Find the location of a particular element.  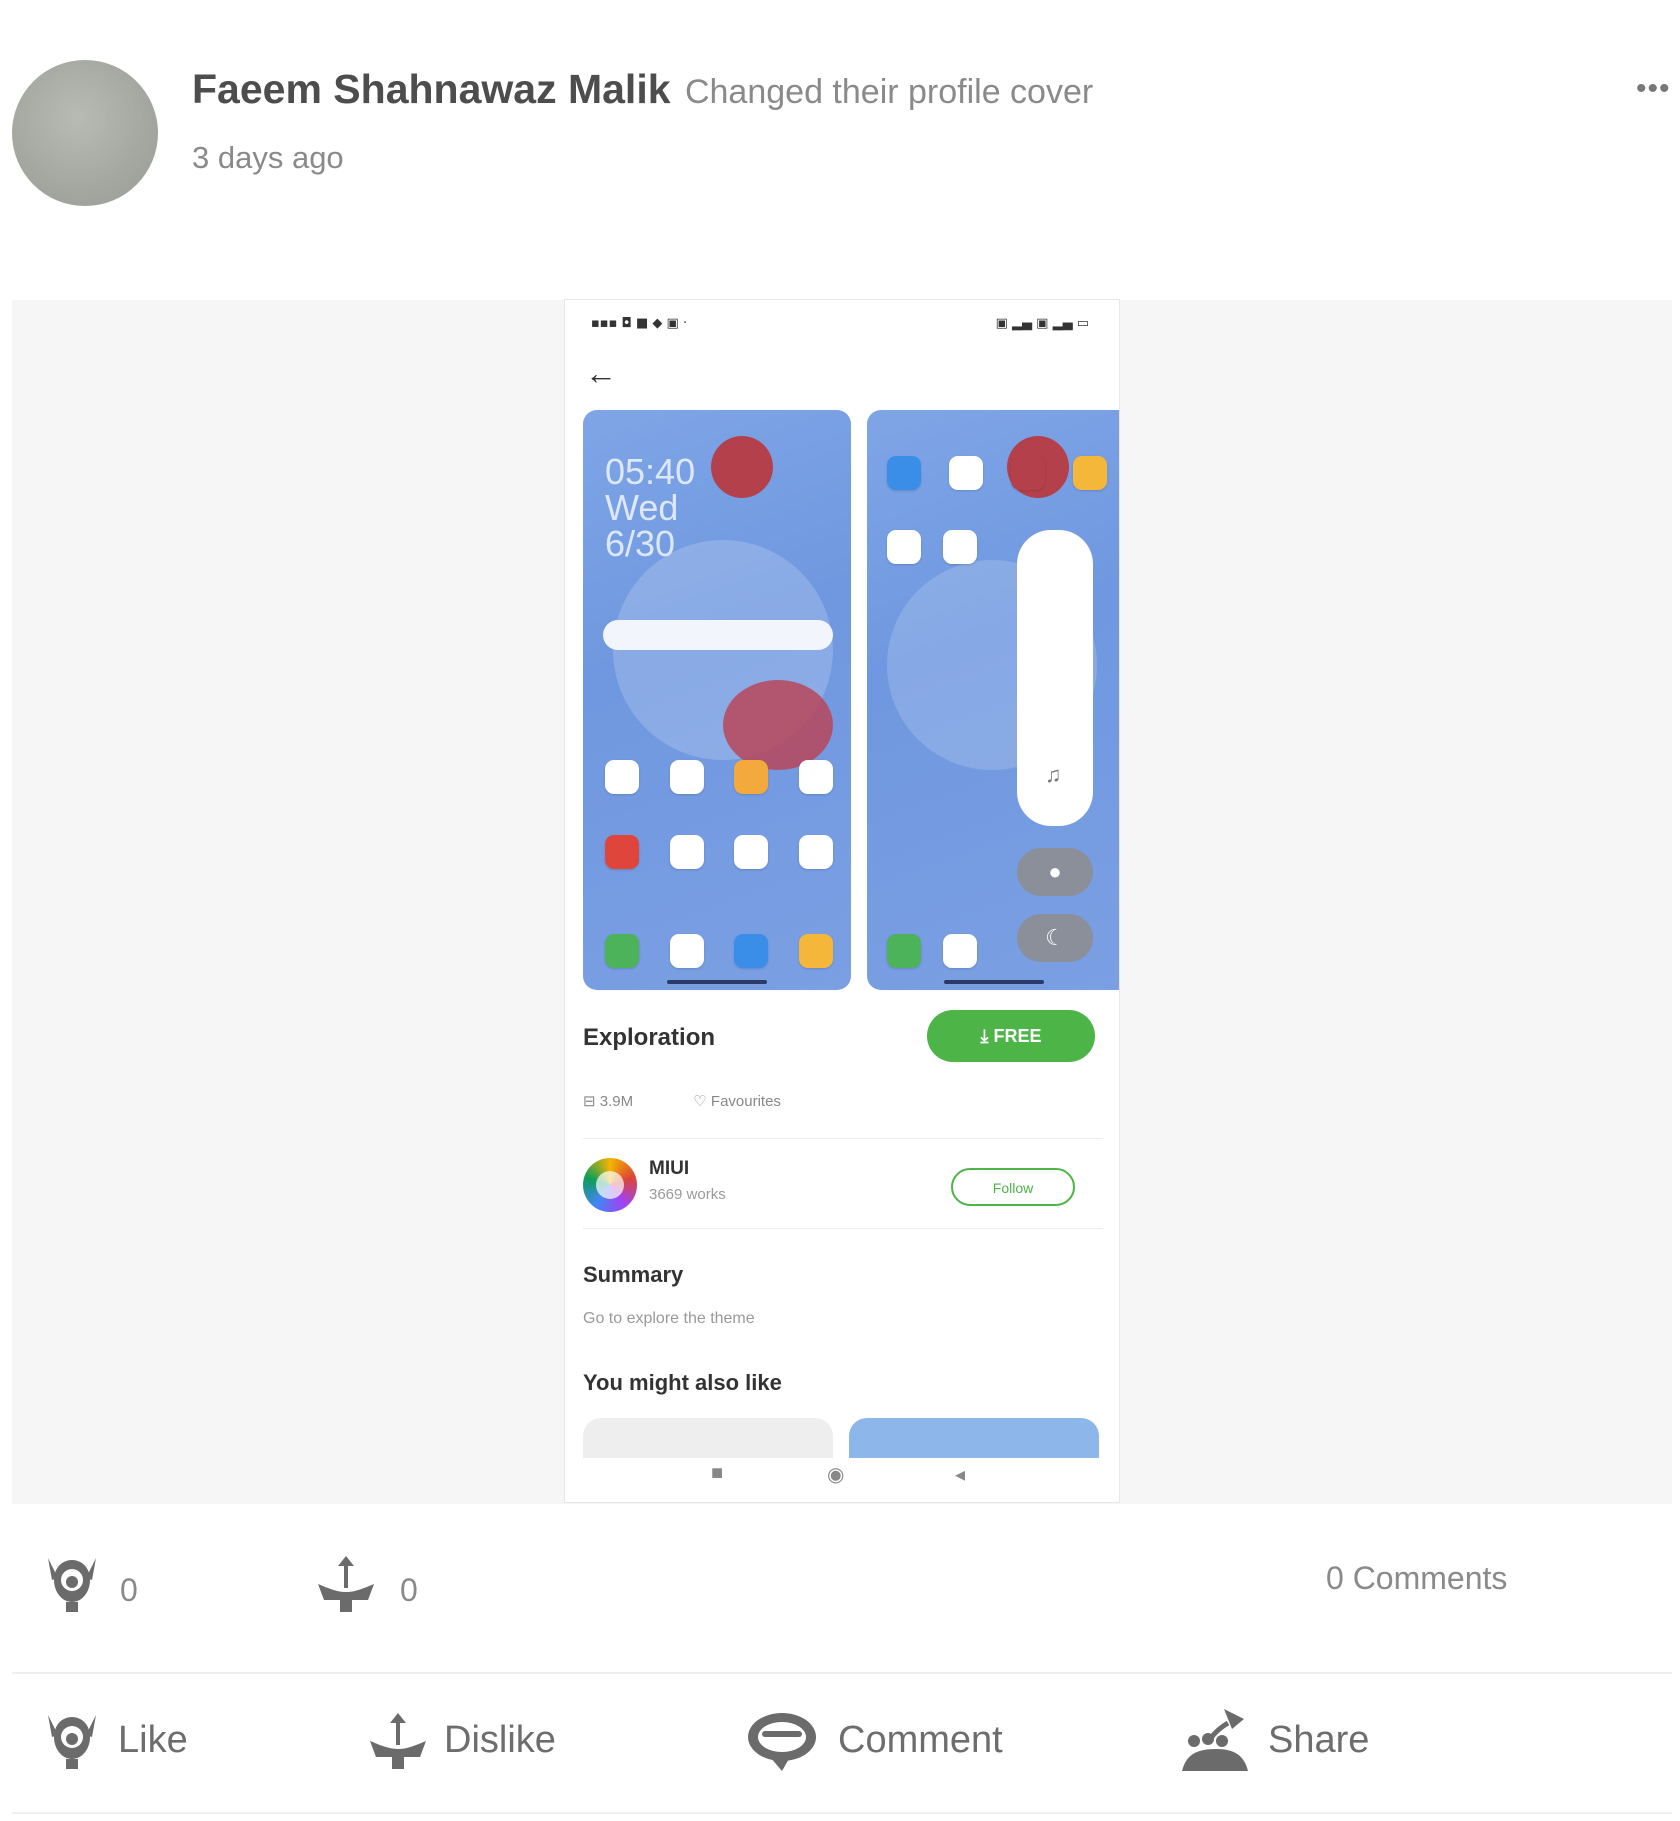

follow-button: Follow is located at coordinates (1013, 1187).